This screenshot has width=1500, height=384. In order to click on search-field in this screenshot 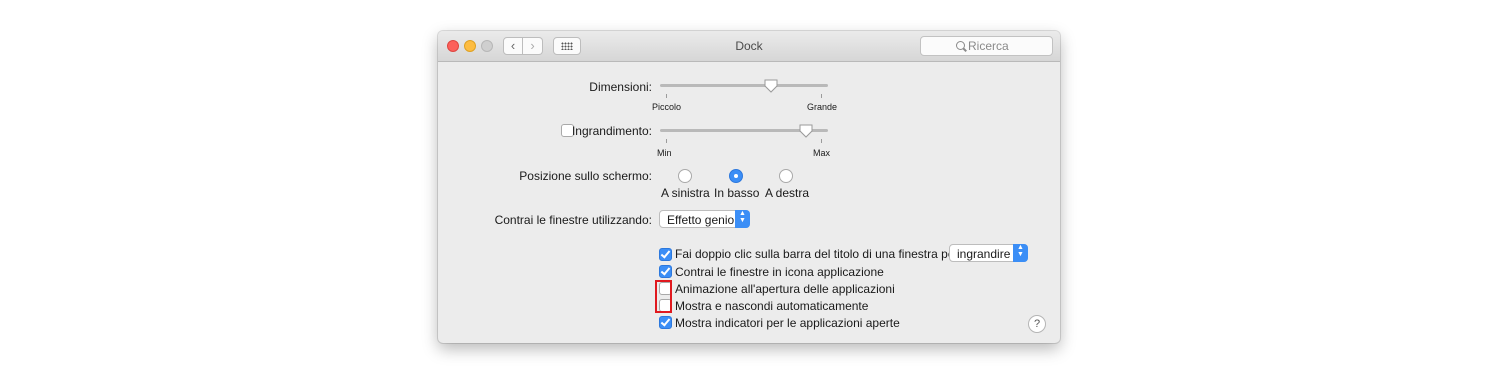, I will do `click(986, 46)`.